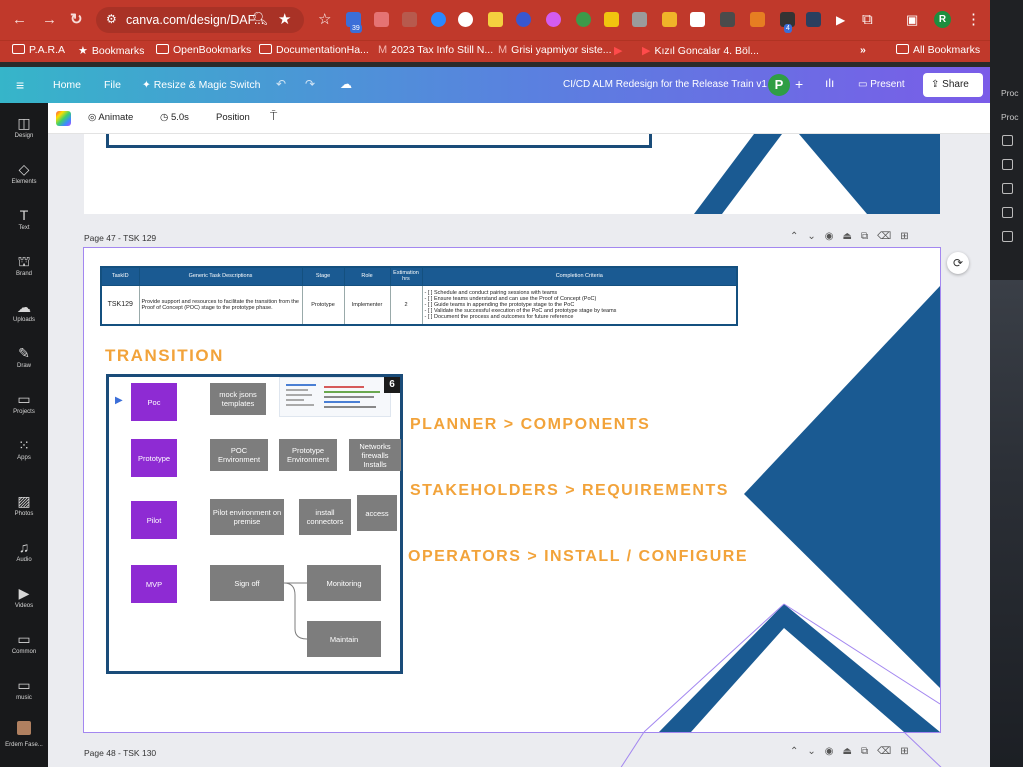 The image size is (1023, 767). What do you see at coordinates (67, 85) in the screenshot?
I see `home-button: Home` at bounding box center [67, 85].